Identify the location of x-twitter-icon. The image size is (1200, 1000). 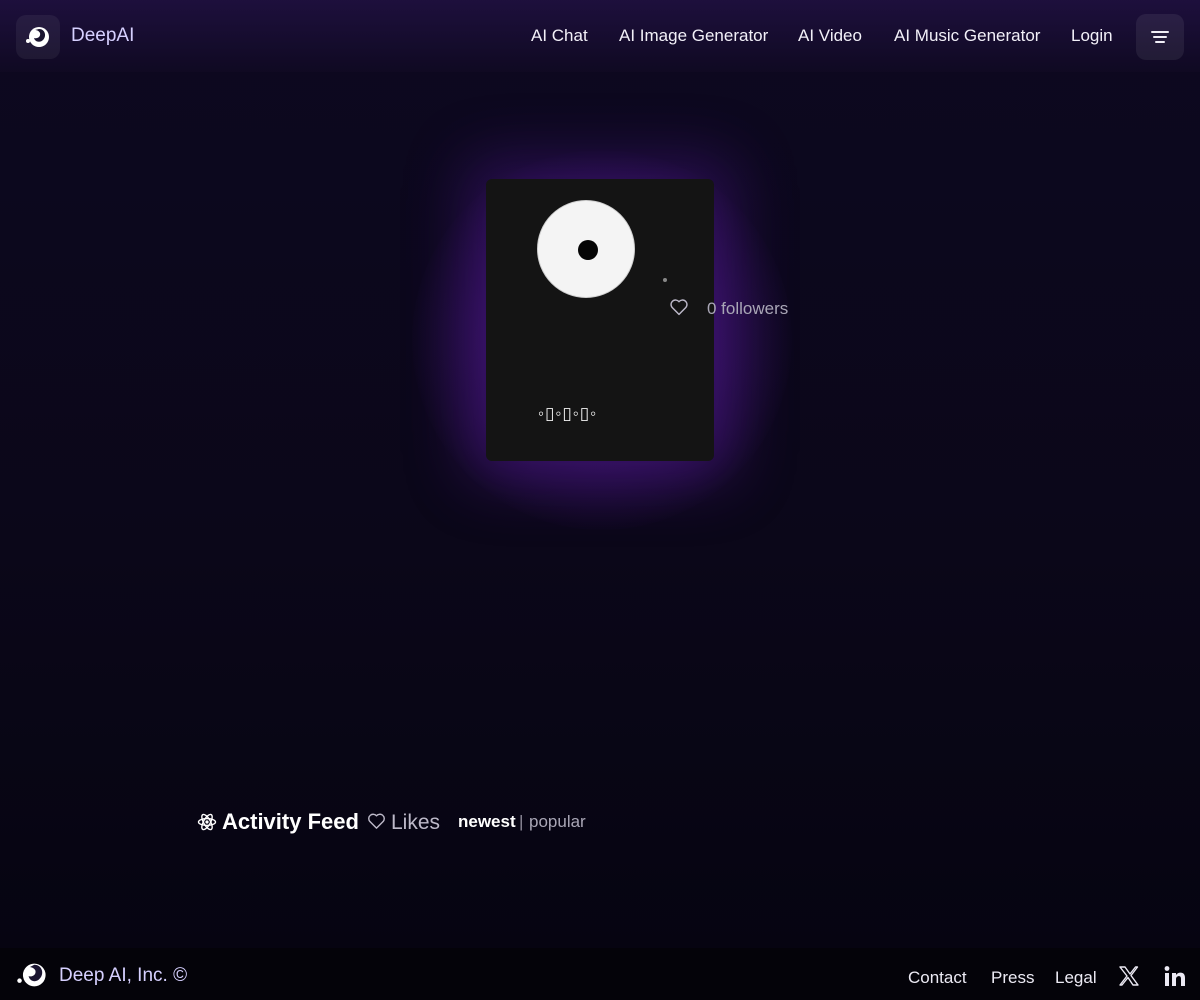
(1129, 978).